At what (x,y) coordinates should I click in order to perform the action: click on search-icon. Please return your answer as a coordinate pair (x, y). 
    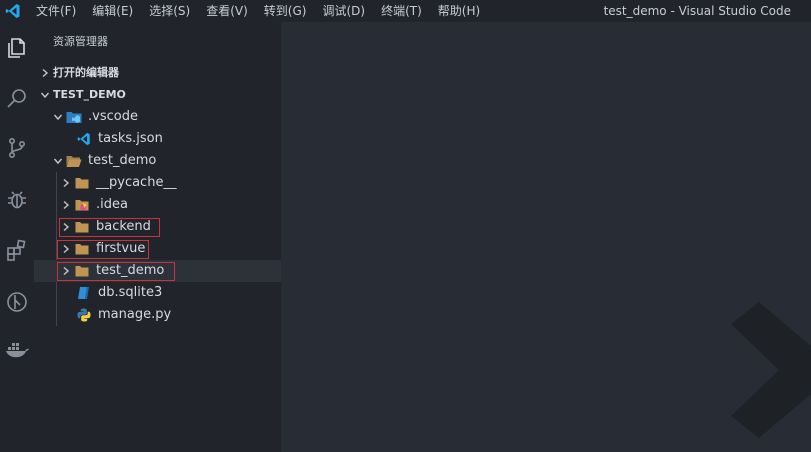
    Looking at the image, I should click on (17, 98).